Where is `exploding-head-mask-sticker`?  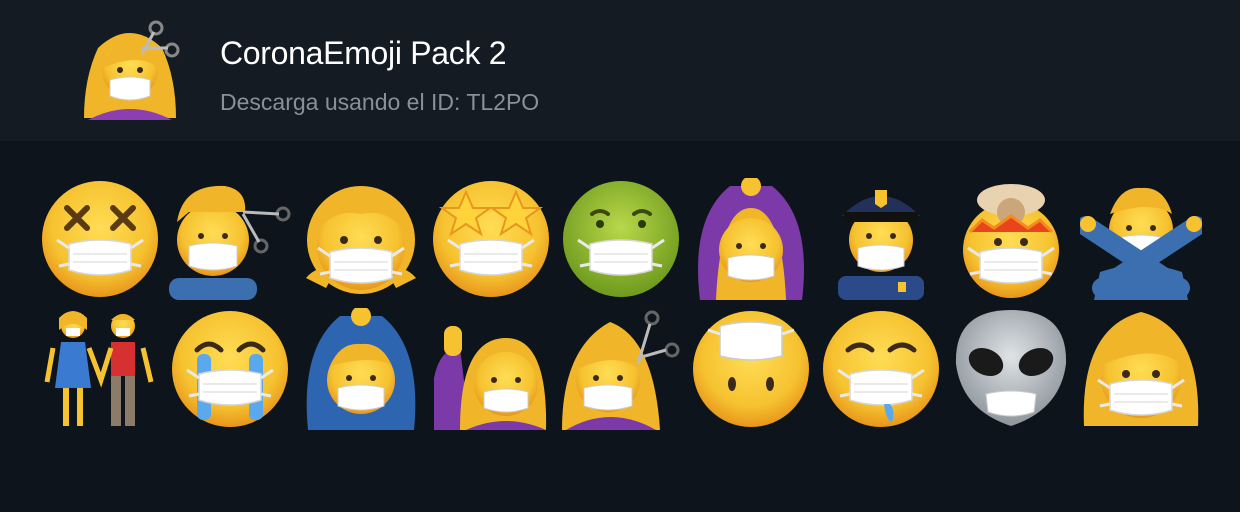
exploding-head-mask-sticker is located at coordinates (1011, 239).